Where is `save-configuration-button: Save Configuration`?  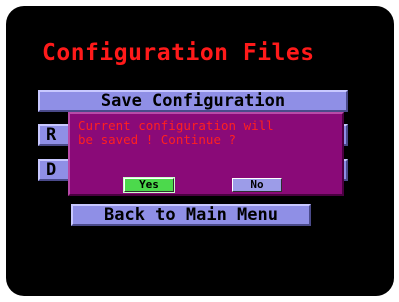 save-configuration-button: Save Configuration is located at coordinates (193, 101).